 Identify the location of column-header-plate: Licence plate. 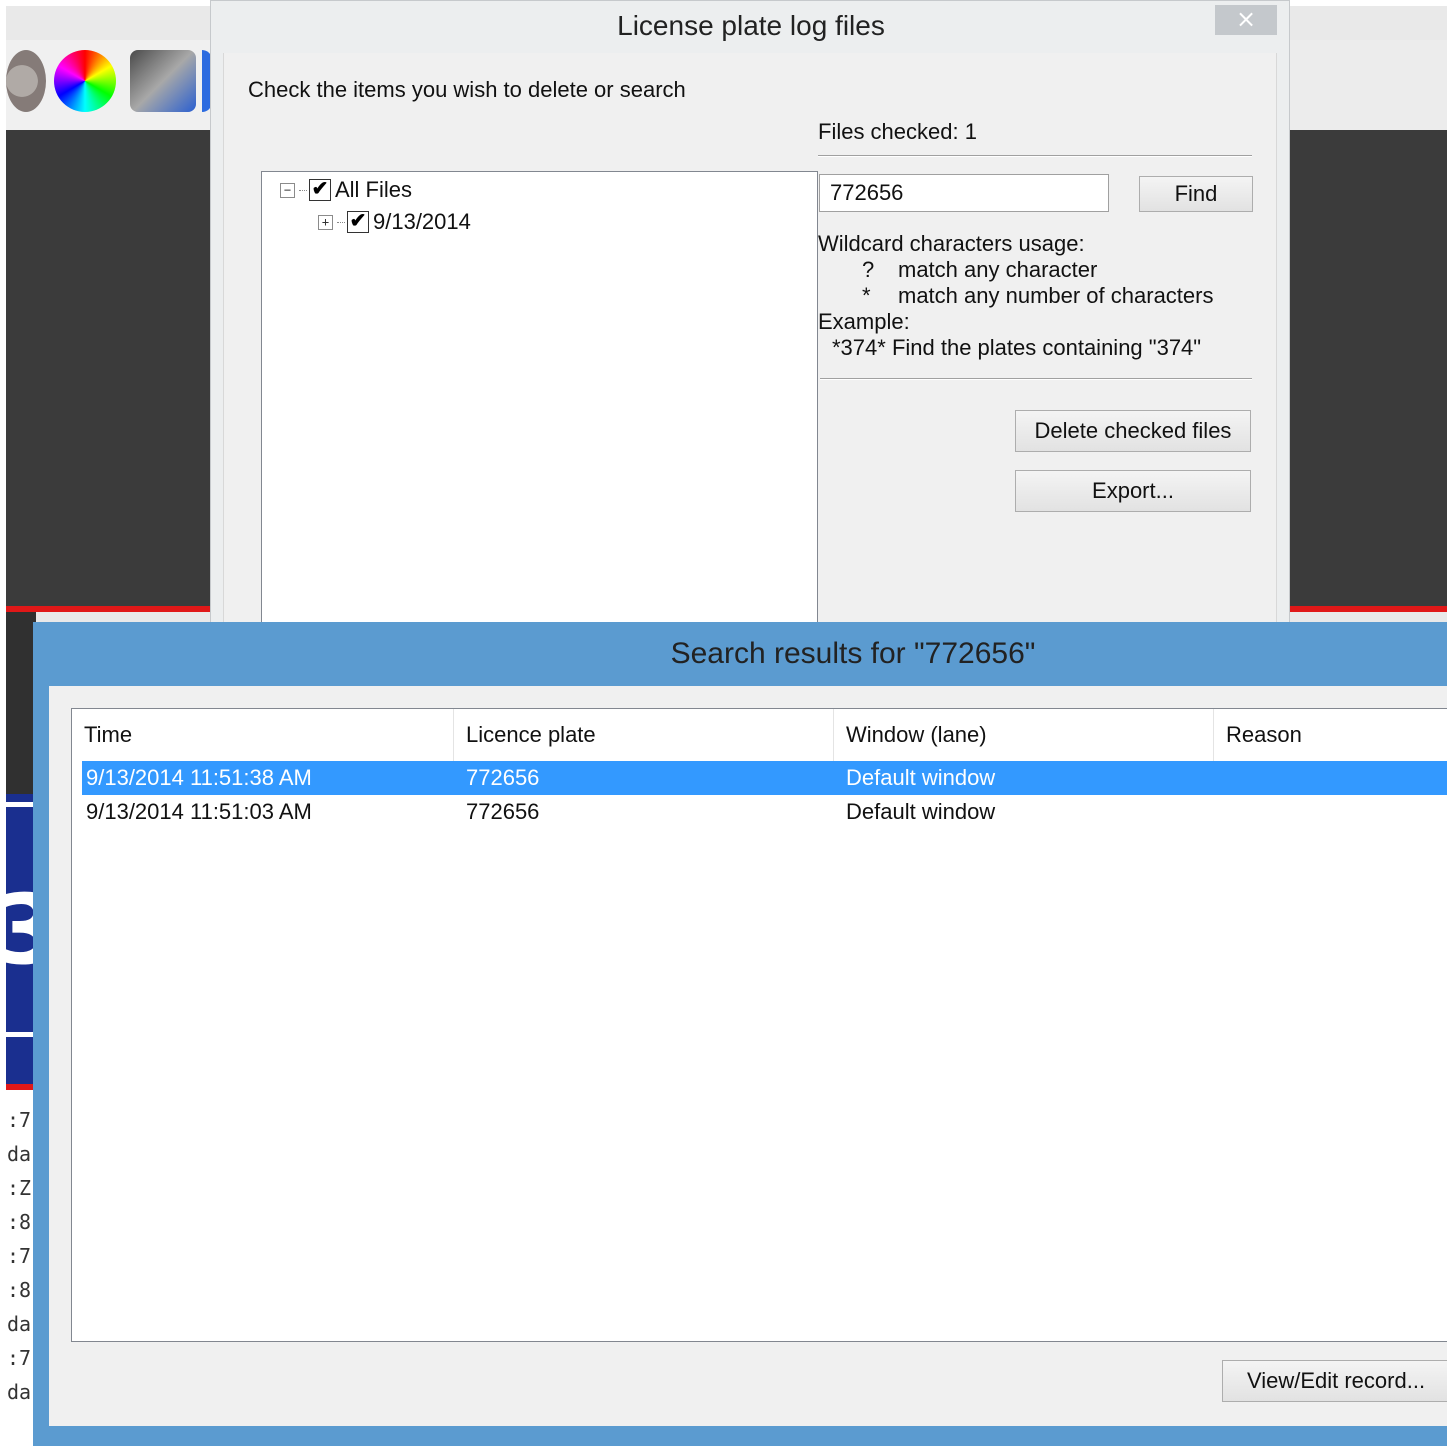
(644, 735).